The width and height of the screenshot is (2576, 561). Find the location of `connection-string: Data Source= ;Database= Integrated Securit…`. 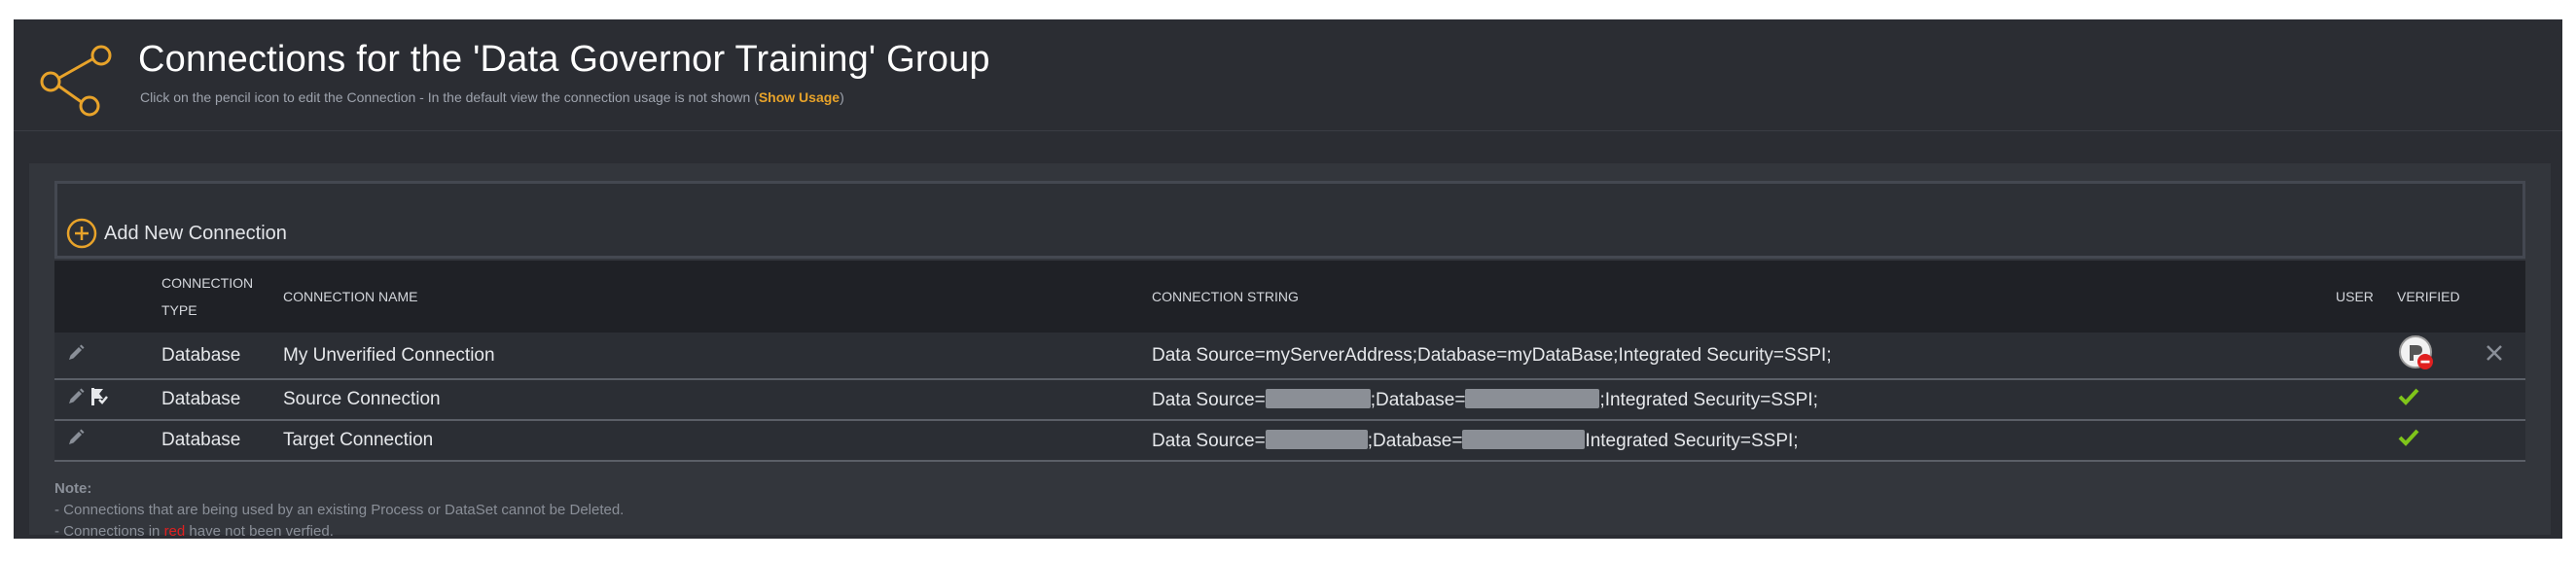

connection-string: Data Source= ;Database= Integrated Securit… is located at coordinates (1744, 440).